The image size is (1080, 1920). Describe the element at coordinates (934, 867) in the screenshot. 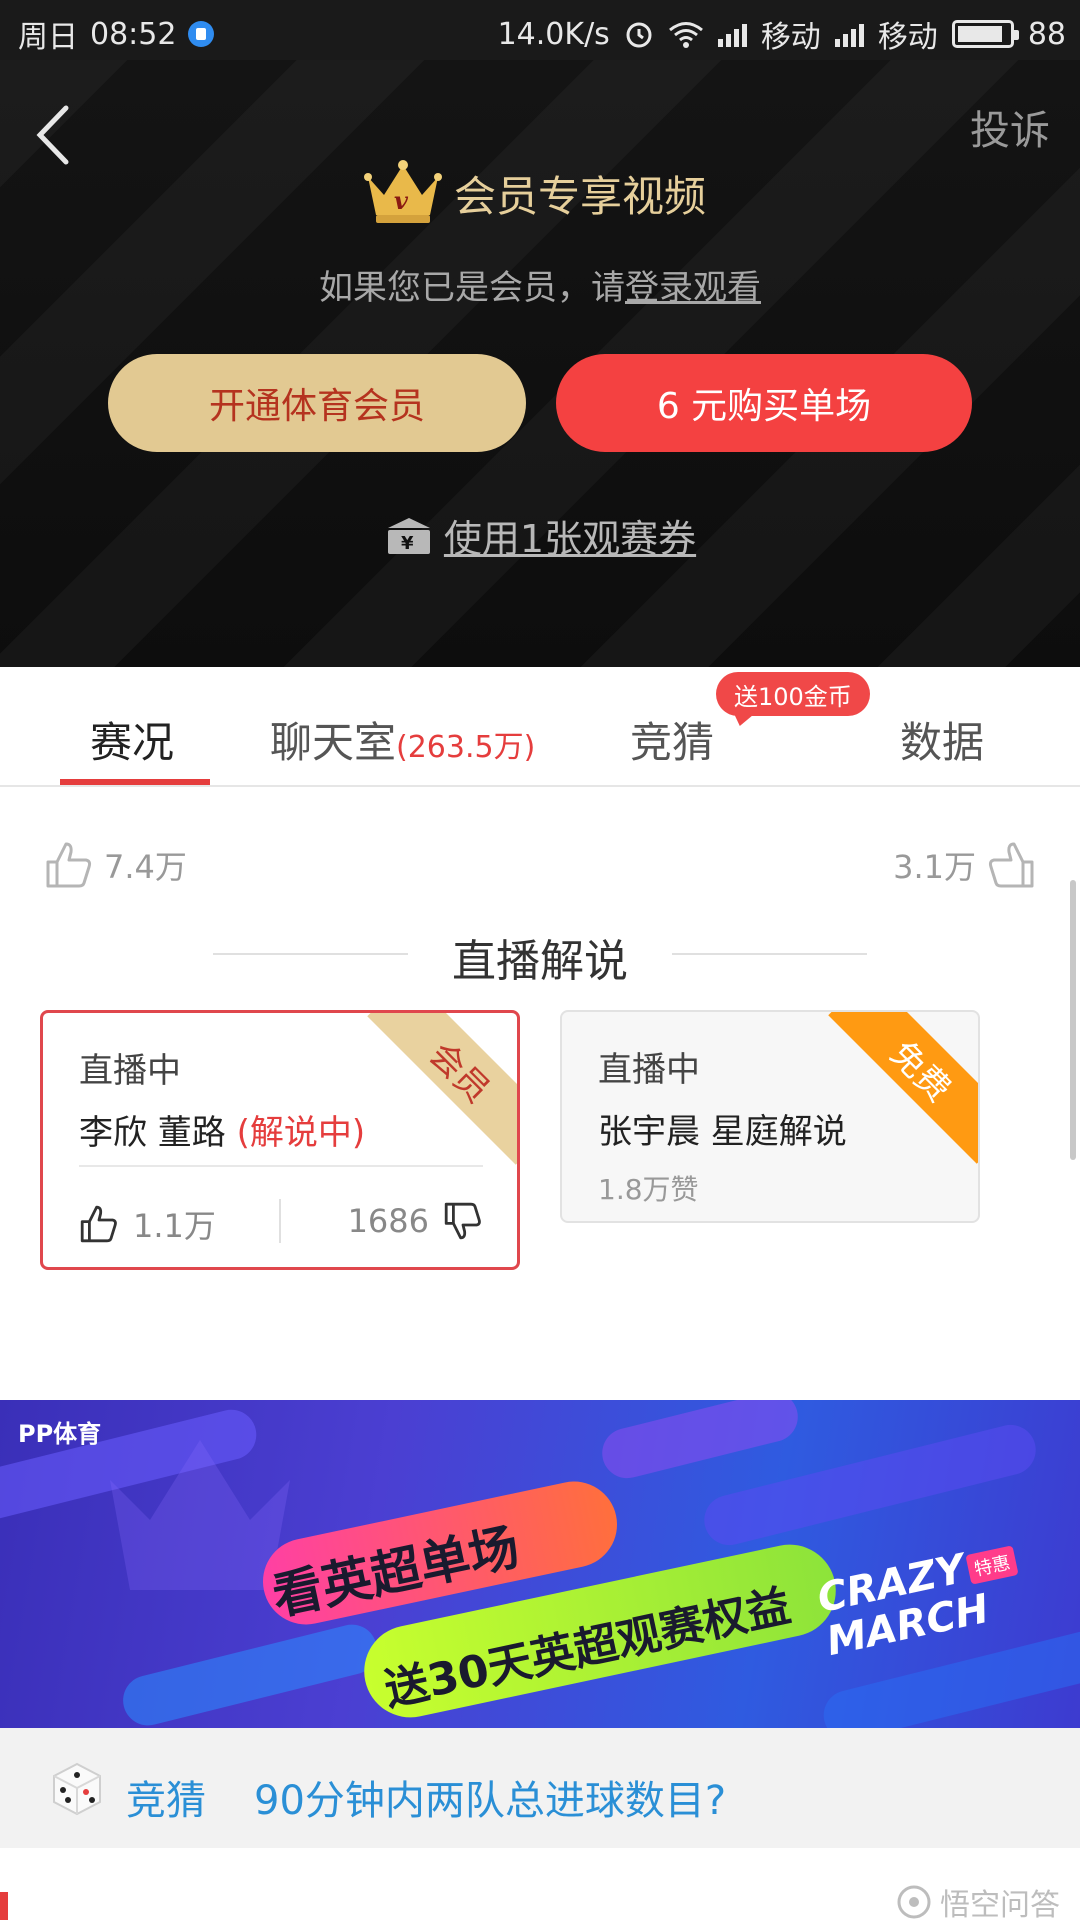

I see `away-like-count: 3.1万` at that location.